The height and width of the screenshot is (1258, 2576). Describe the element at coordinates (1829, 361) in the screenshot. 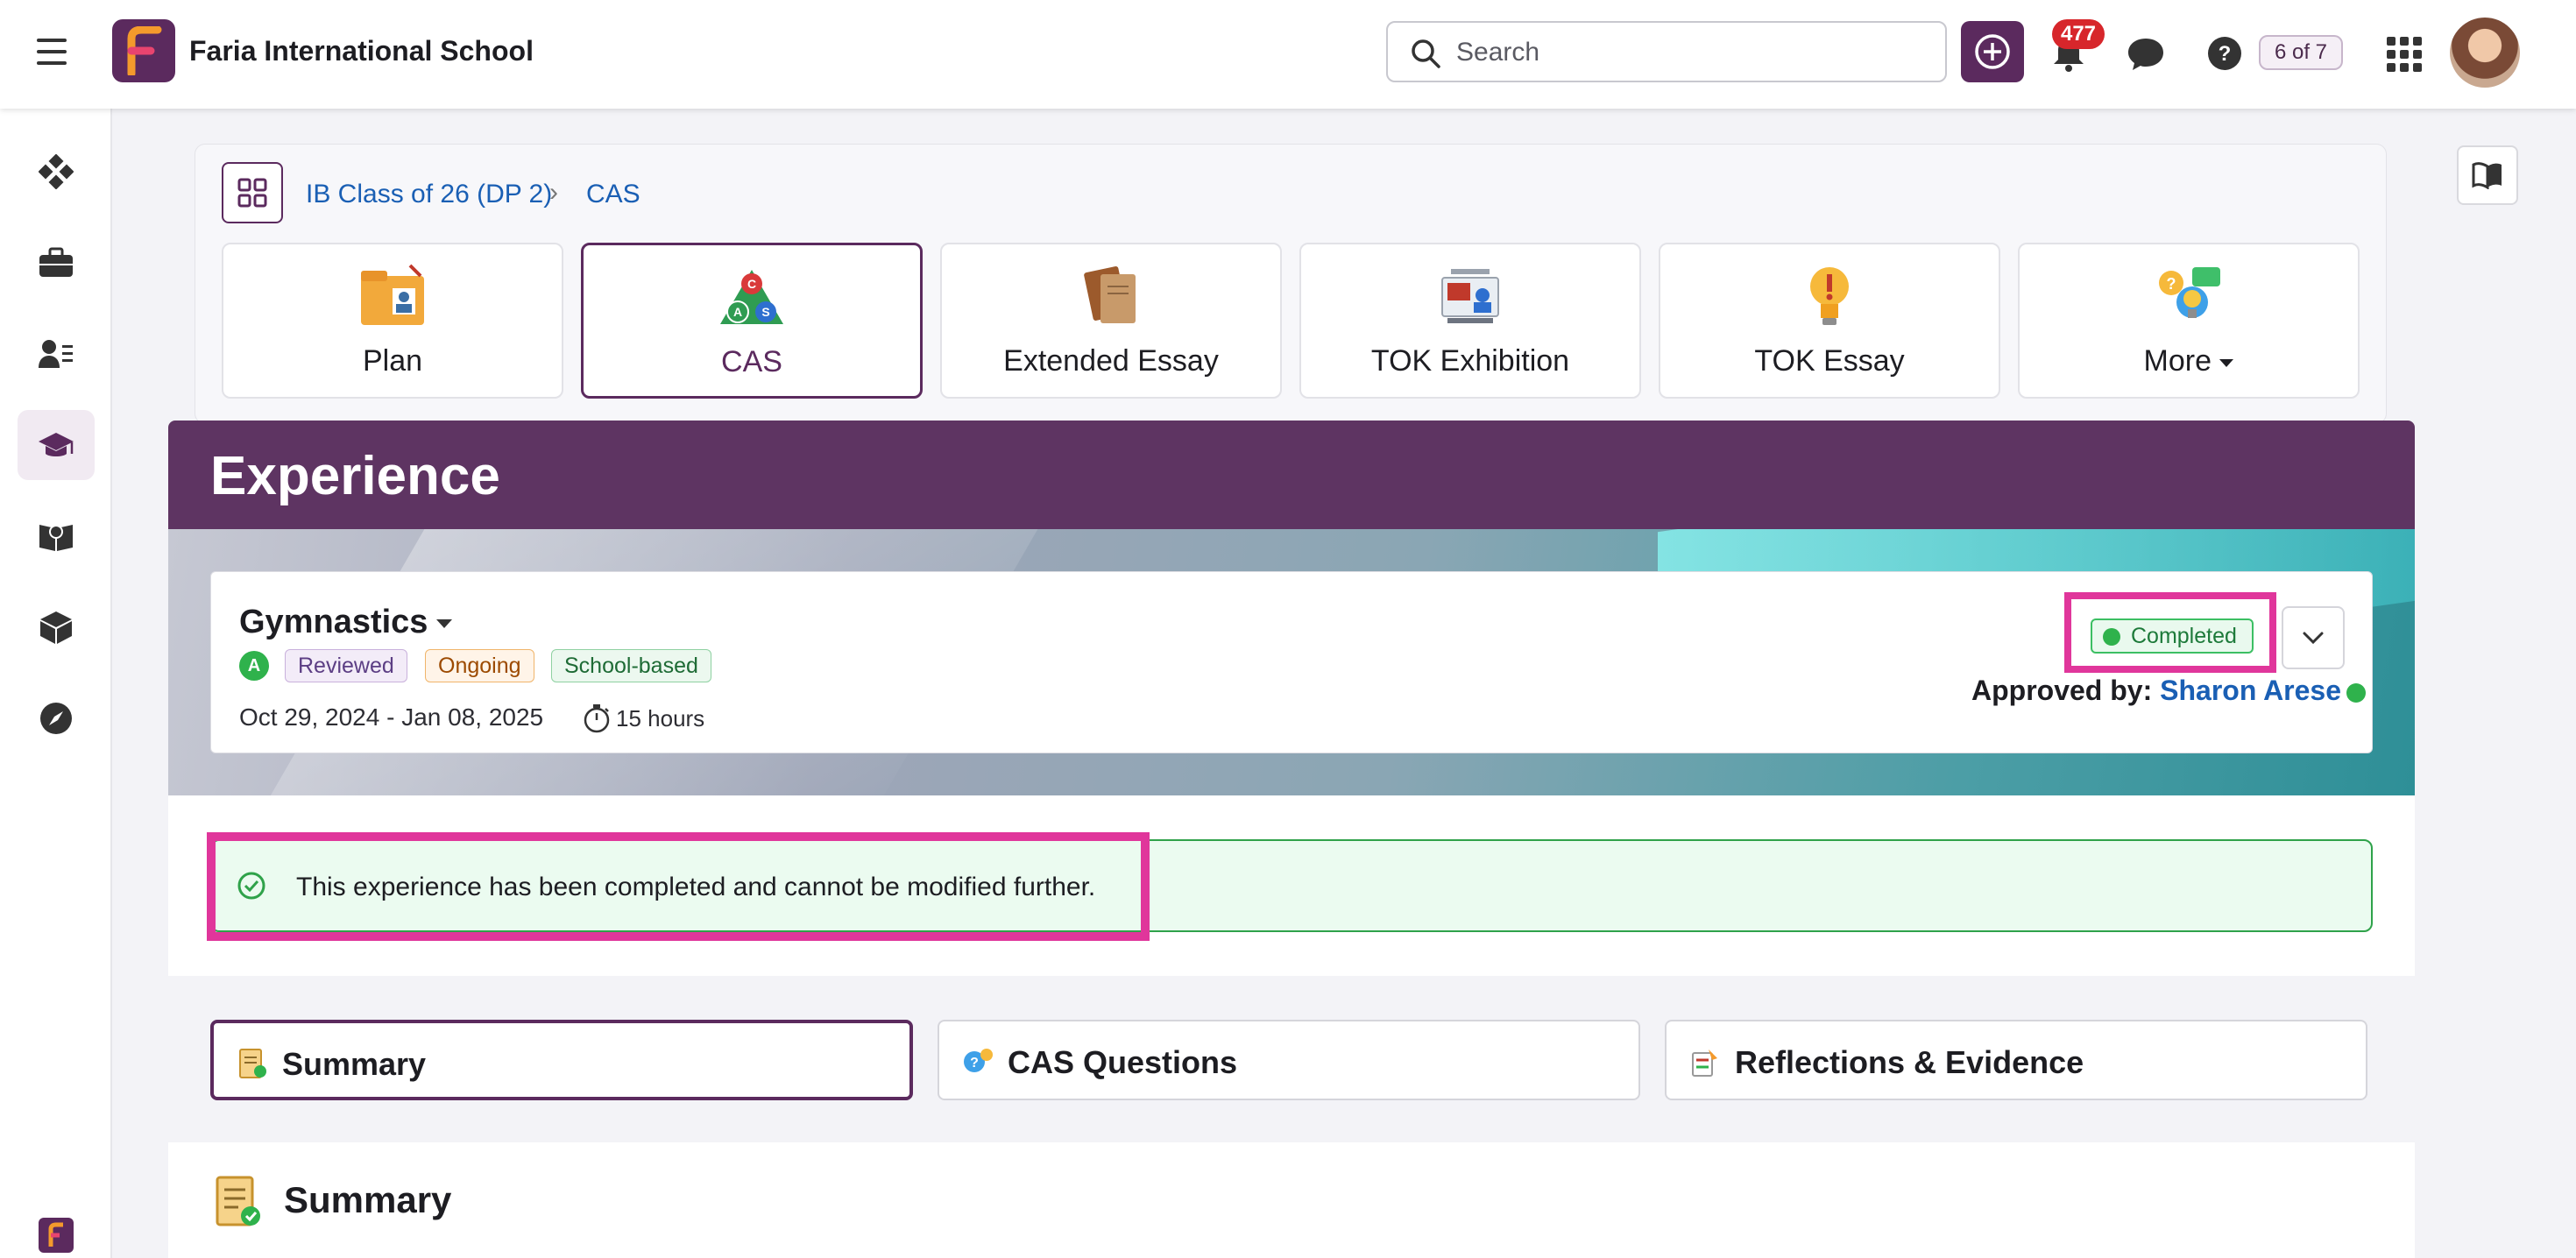

I see `tile-label: TOK Essay` at that location.